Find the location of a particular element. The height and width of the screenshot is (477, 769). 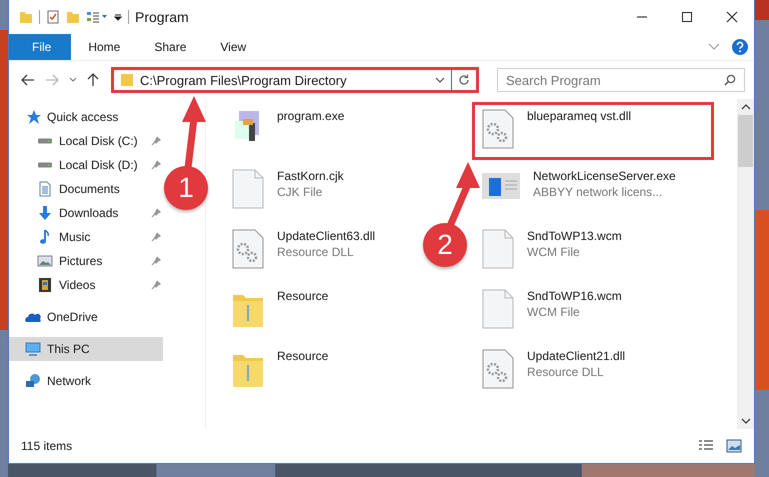

file-name: FastKorn.cjk is located at coordinates (310, 176).